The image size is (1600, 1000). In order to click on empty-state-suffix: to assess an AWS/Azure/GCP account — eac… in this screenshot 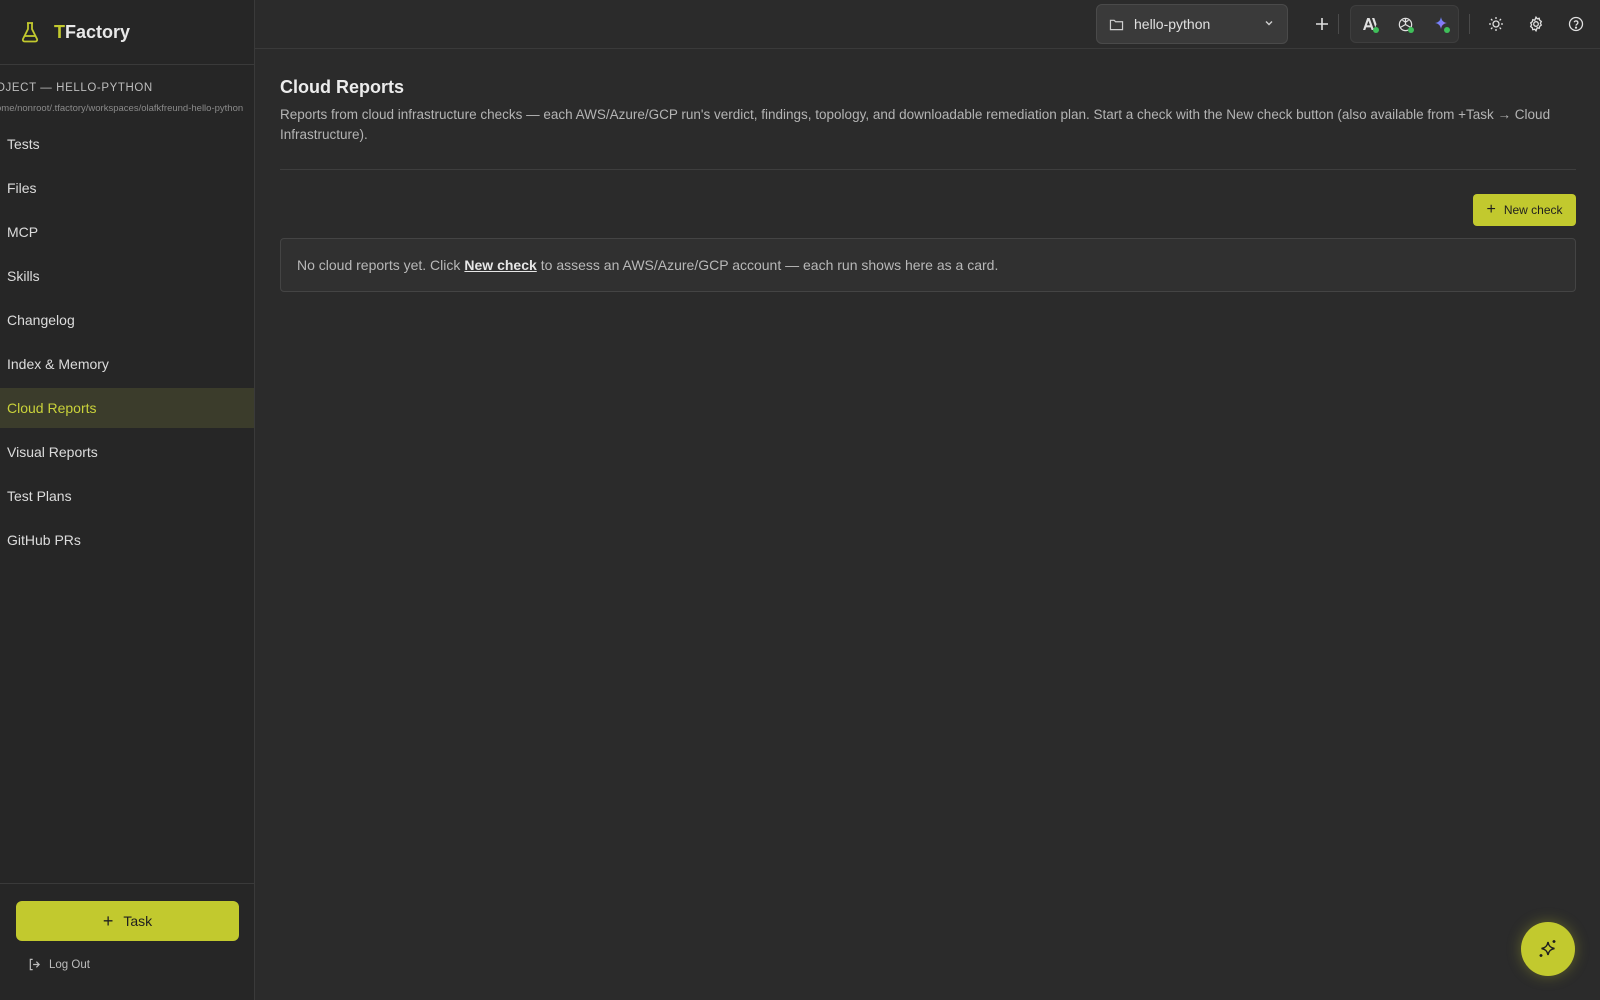, I will do `click(769, 265)`.